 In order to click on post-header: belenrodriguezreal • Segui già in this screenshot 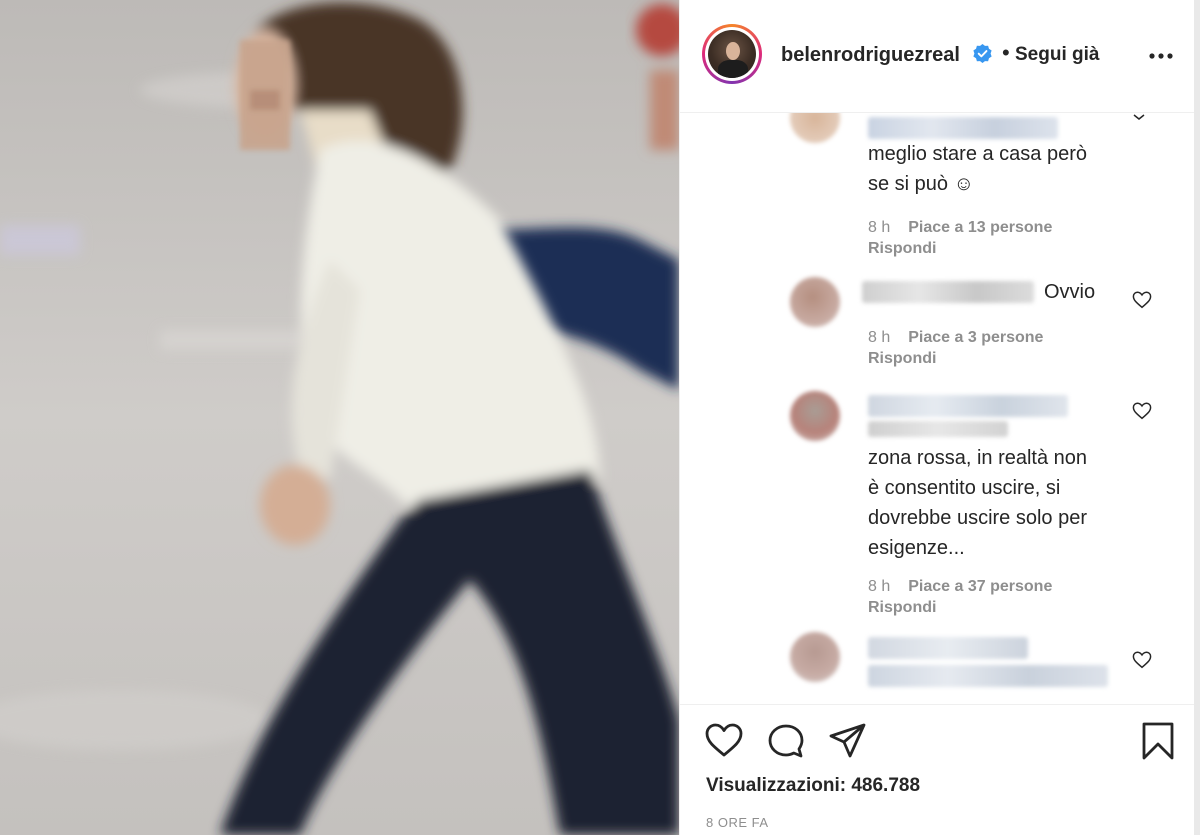, I will do `click(937, 56)`.